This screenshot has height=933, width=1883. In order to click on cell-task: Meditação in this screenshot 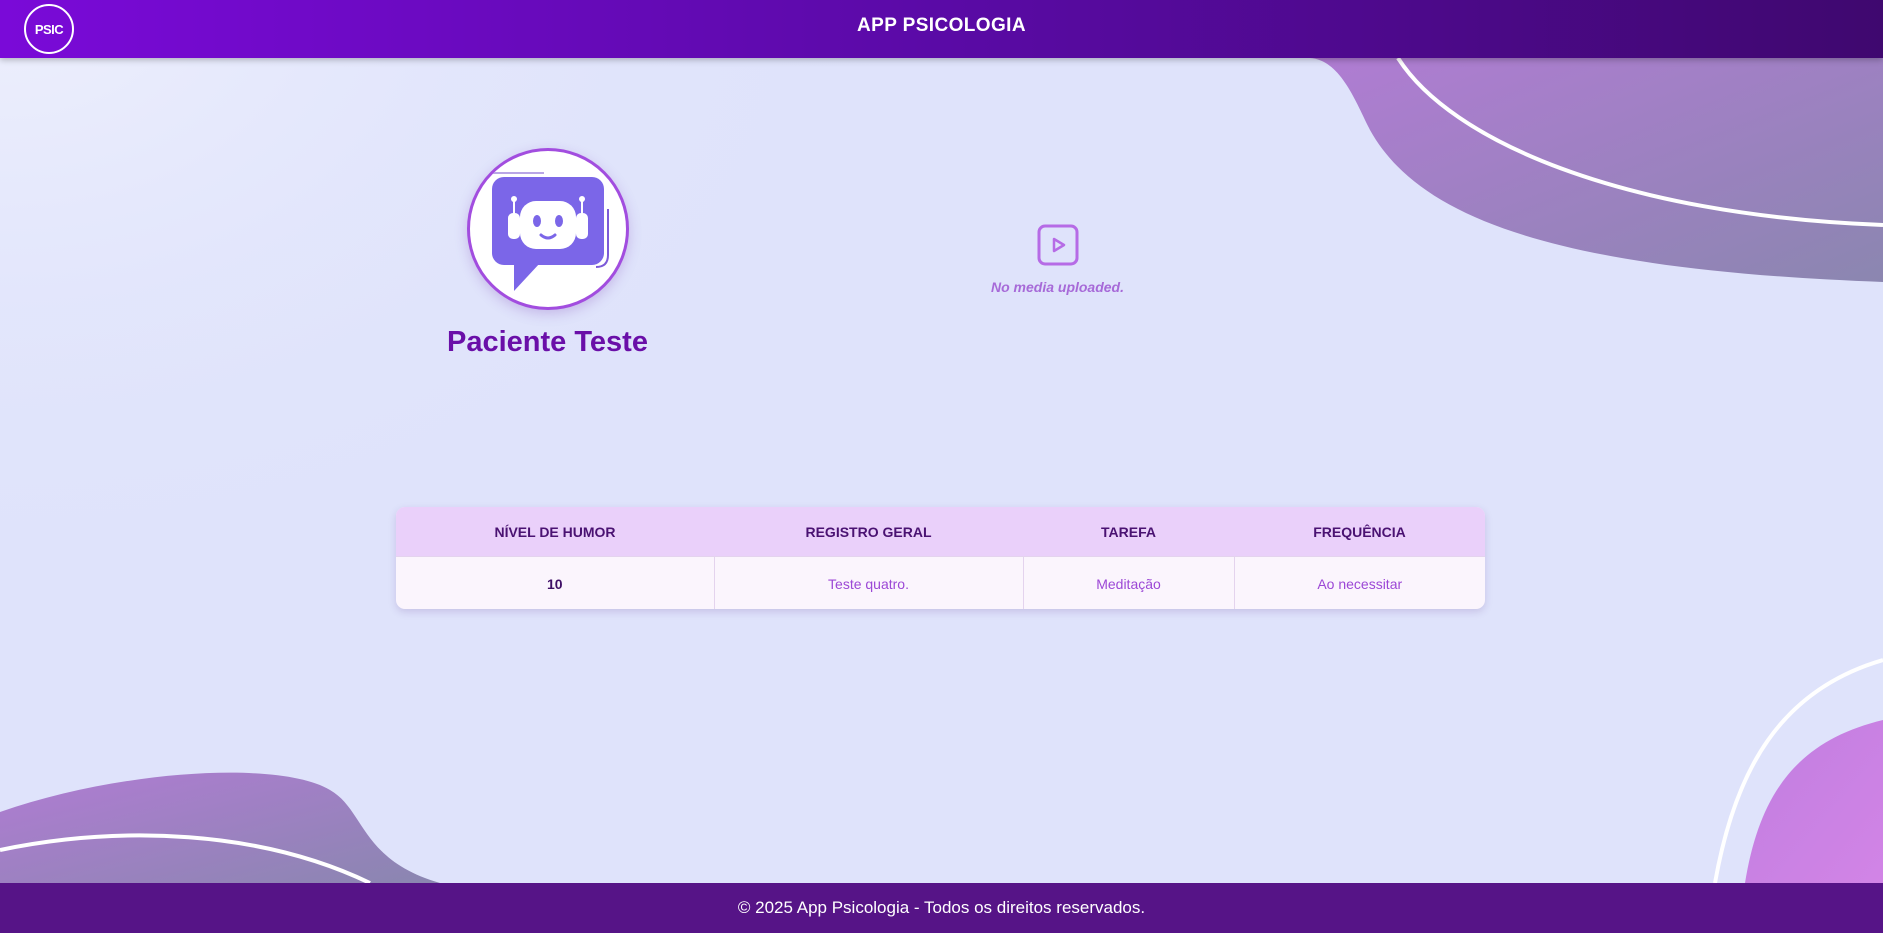, I will do `click(1128, 582)`.